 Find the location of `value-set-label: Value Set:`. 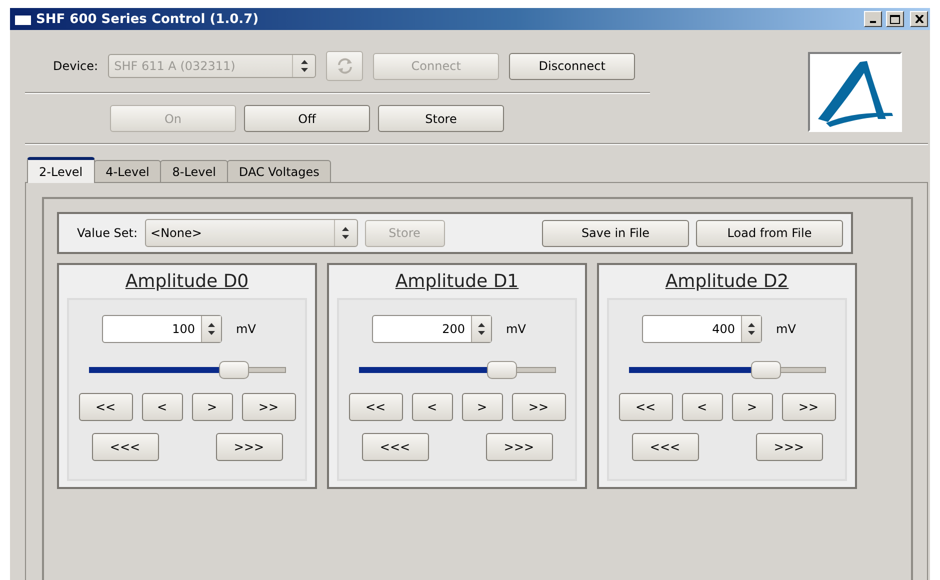

value-set-label: Value Set: is located at coordinates (107, 233).